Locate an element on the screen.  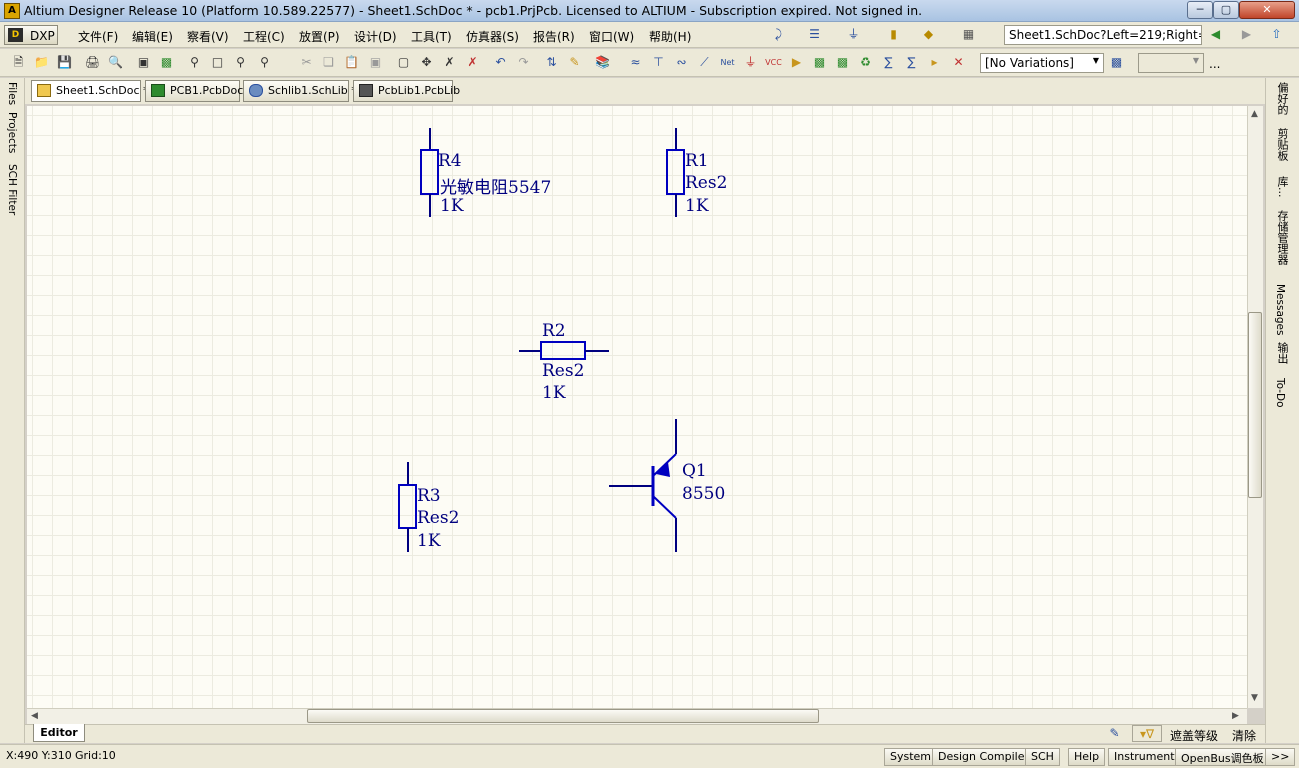
hierarchy-icon: ⇅ is located at coordinates (551, 62).